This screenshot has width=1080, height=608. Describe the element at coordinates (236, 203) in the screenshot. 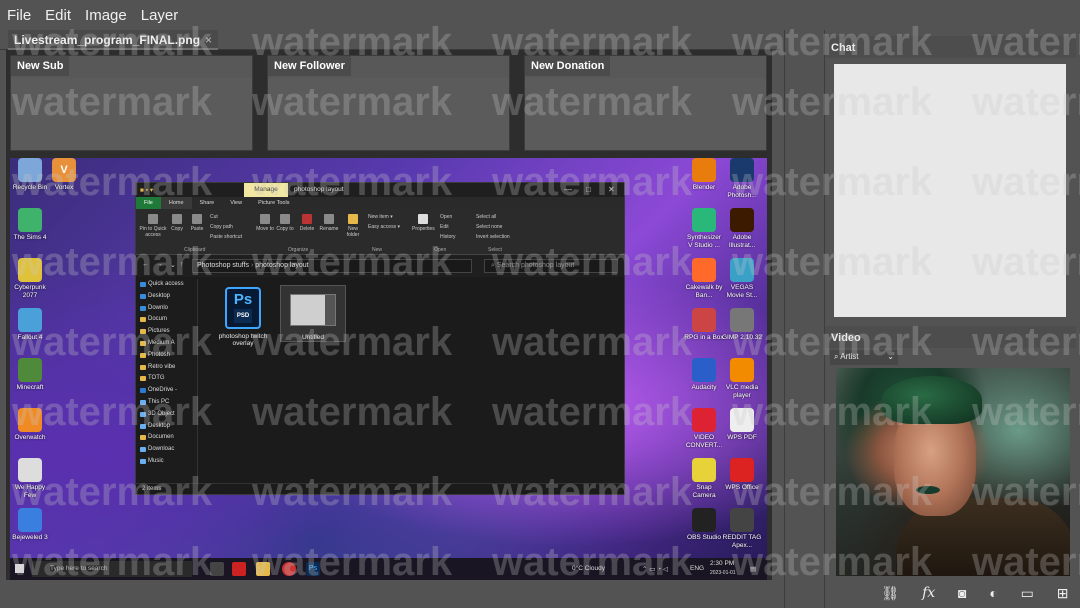

I see `tab-view: View` at that location.